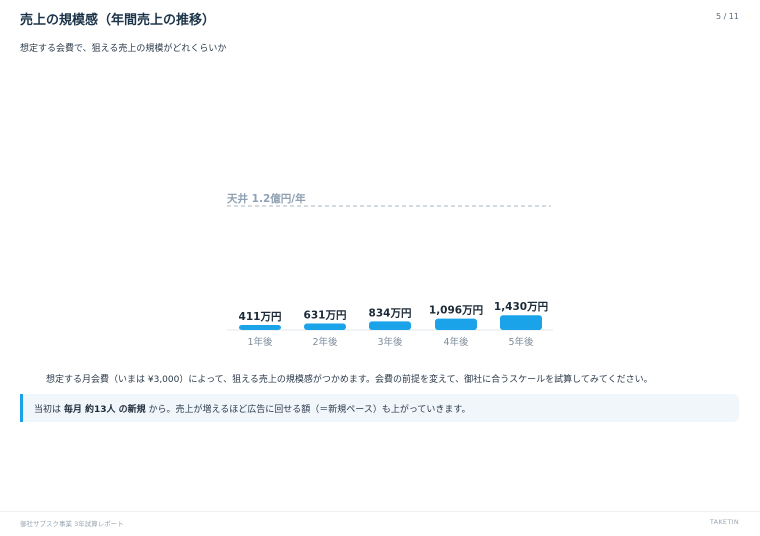 This screenshot has width=760, height=536. What do you see at coordinates (390, 313) in the screenshot?
I see `bar-value-label-3: 834万円` at bounding box center [390, 313].